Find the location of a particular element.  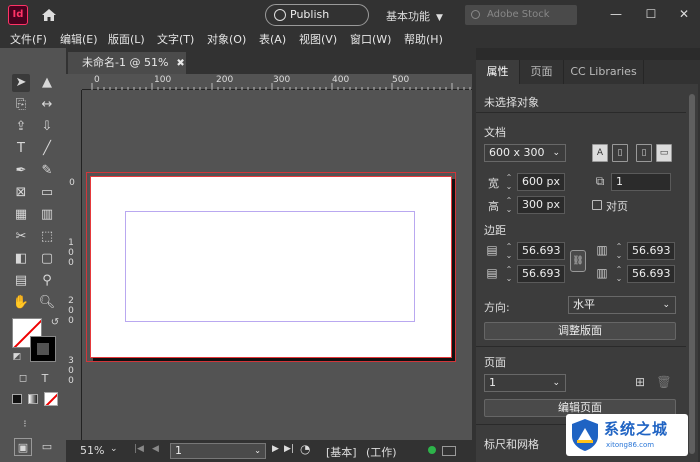

menu-layout: 版面(L) is located at coordinates (126, 39).